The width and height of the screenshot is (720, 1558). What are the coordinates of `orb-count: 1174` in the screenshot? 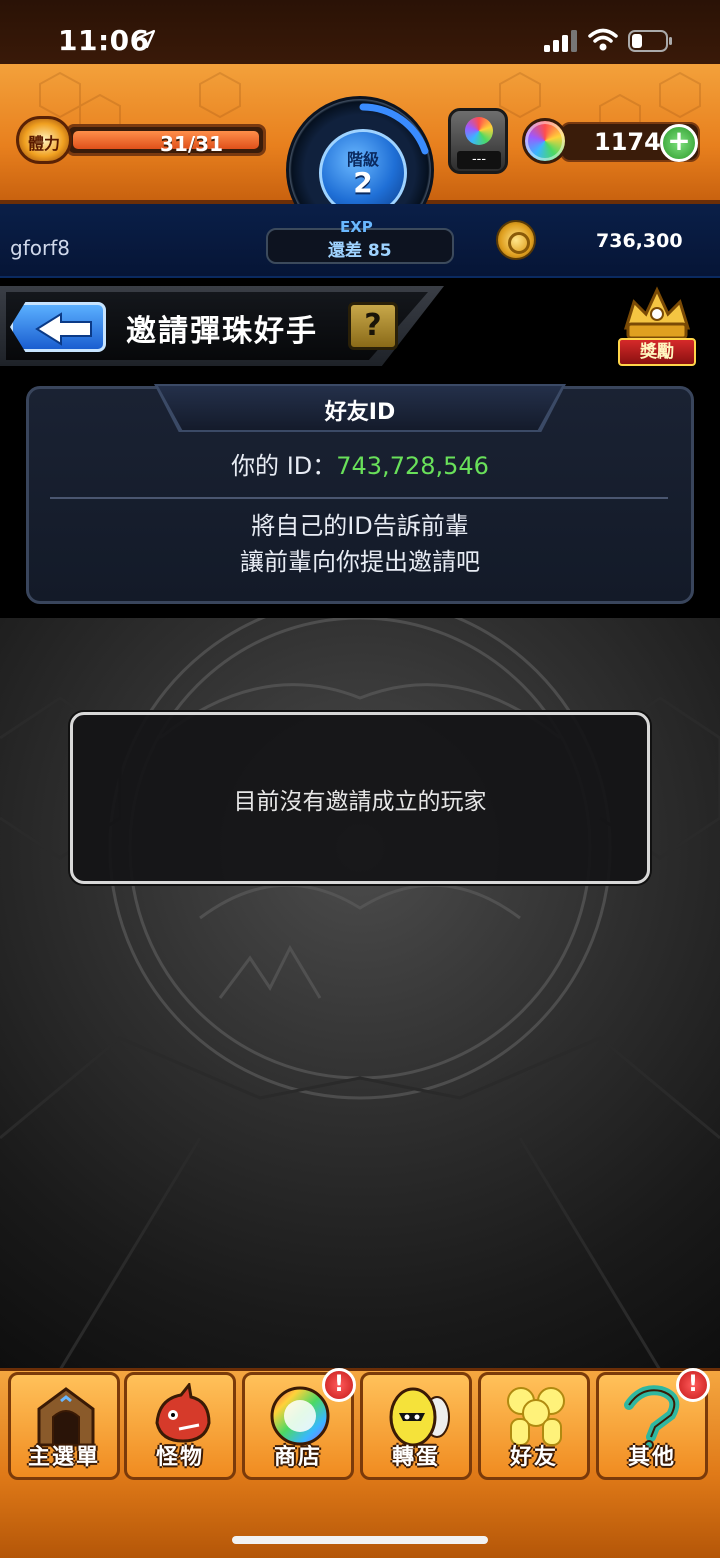 It's located at (627, 142).